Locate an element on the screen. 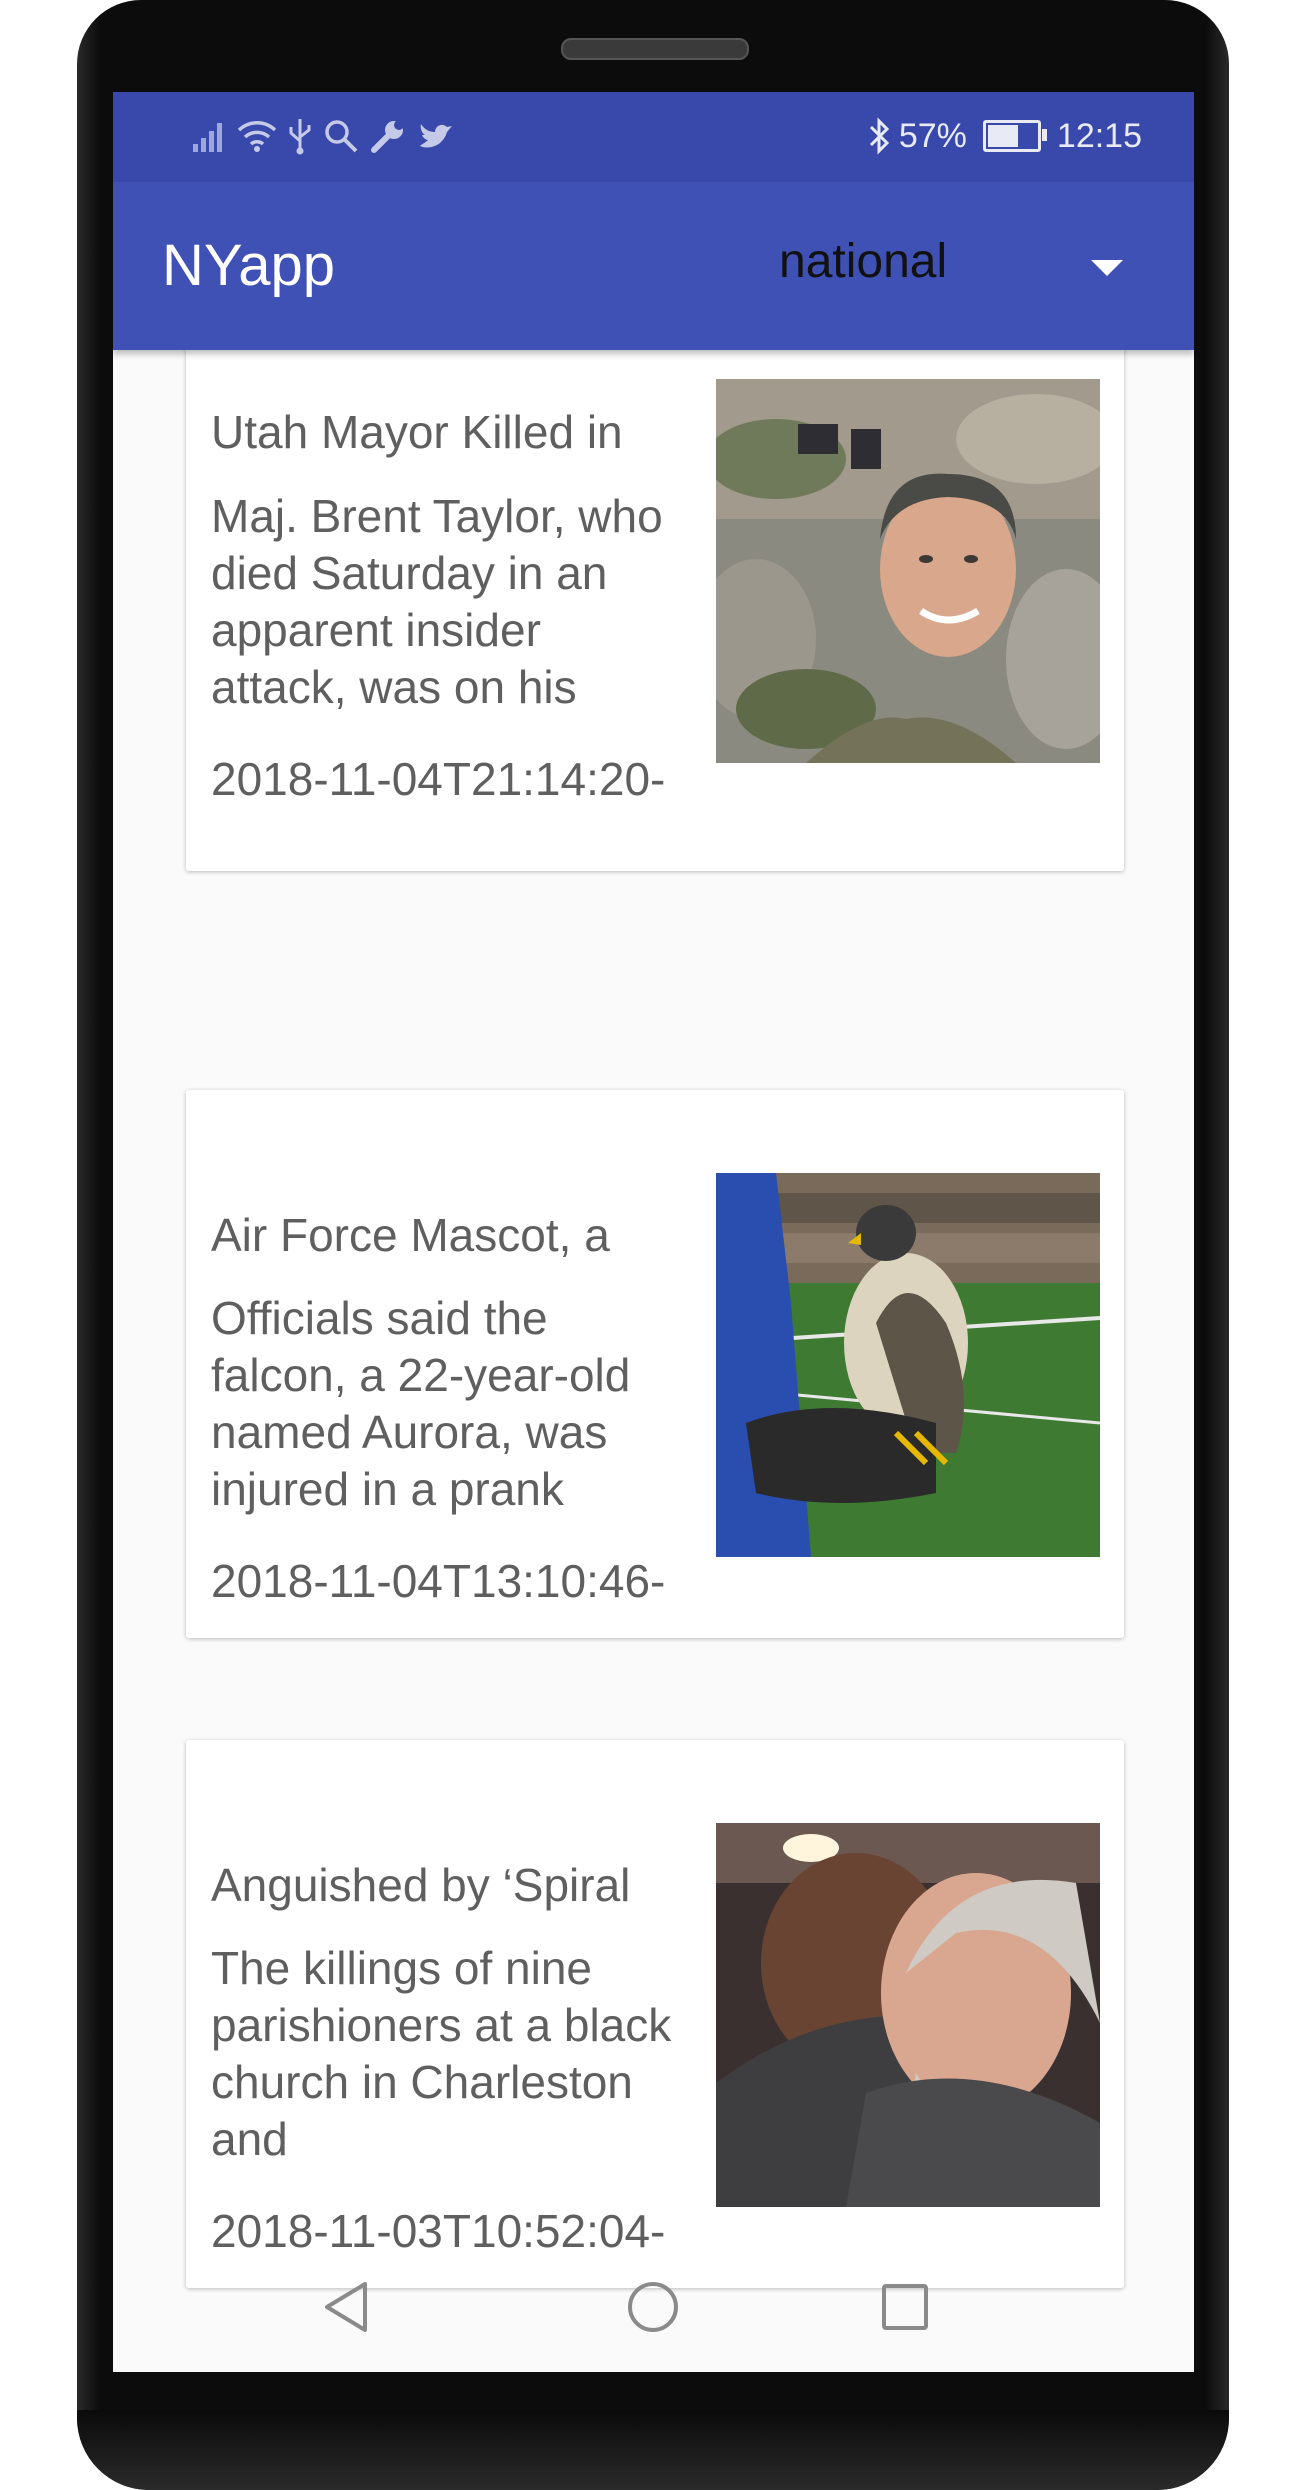  article-date: 2018-11-04T21:14:20- is located at coordinates (438, 779).